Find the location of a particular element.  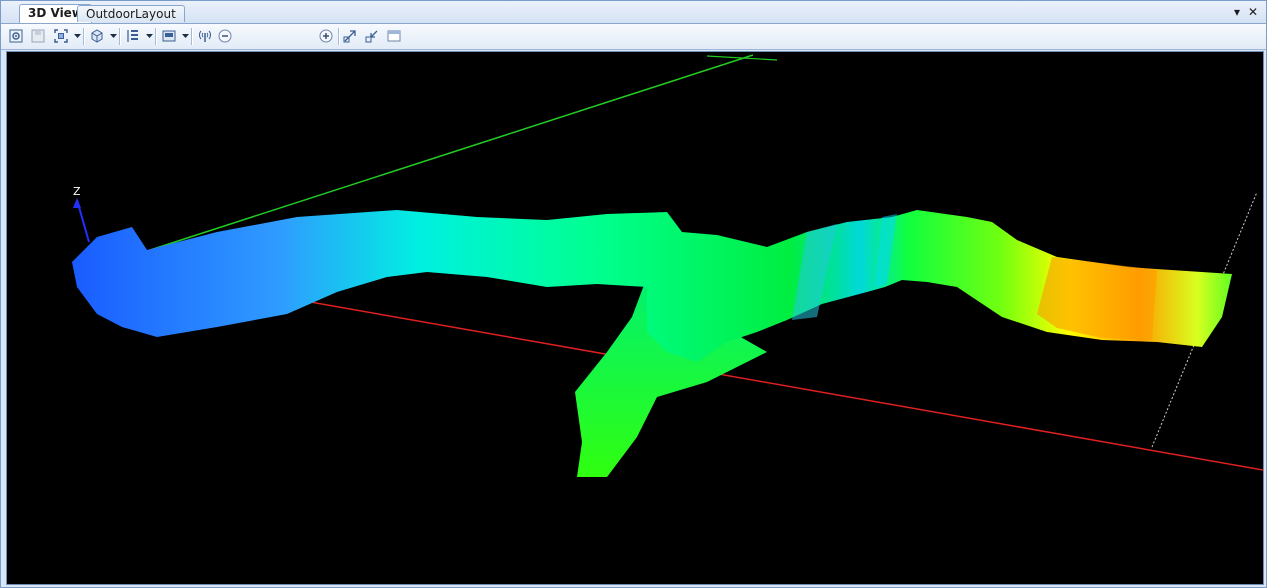

tab-outdoor-layout: OutdoorLayout is located at coordinates (131, 13).